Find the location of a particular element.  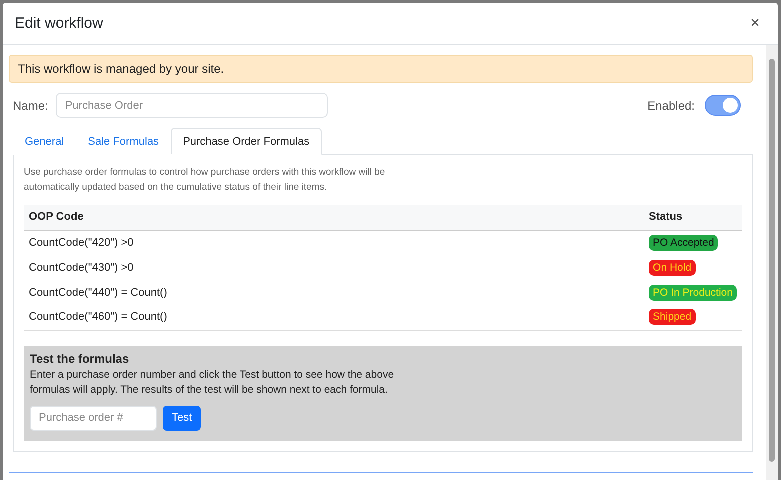

description-text: Use purchase order formulas to control how purchase orders with this workflow will be automatically updated based on the cumulative status of their line items. is located at coordinates (205, 180).